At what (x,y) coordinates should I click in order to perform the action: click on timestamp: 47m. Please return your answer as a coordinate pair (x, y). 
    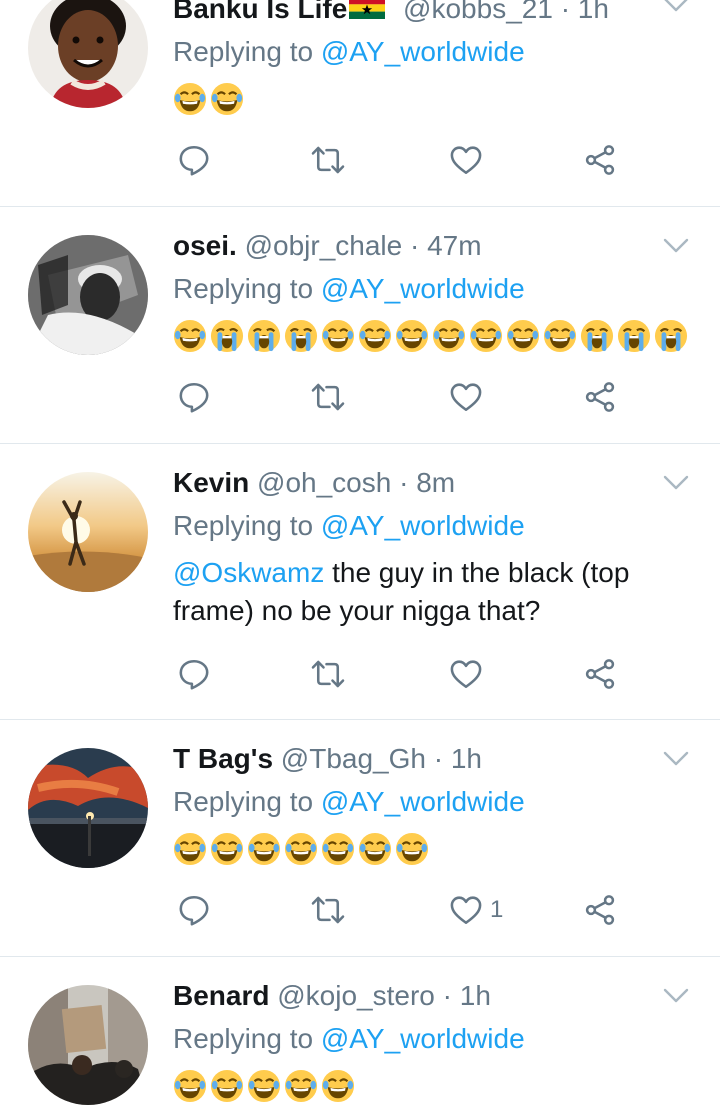
    Looking at the image, I should click on (454, 245).